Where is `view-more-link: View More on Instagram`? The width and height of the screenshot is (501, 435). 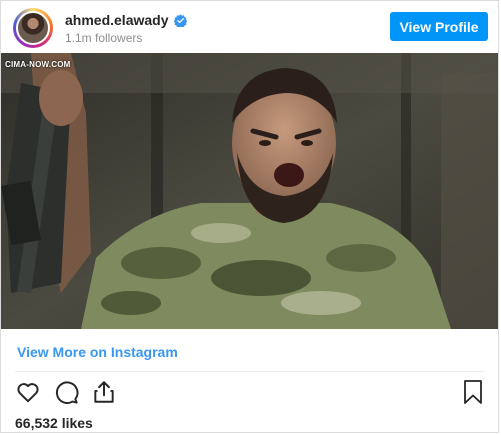 view-more-link: View More on Instagram is located at coordinates (97, 352).